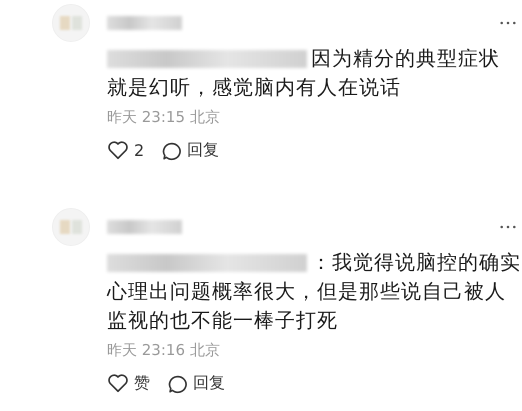  I want to click on comment-time: 昨天 23:15 北京, so click(164, 117).